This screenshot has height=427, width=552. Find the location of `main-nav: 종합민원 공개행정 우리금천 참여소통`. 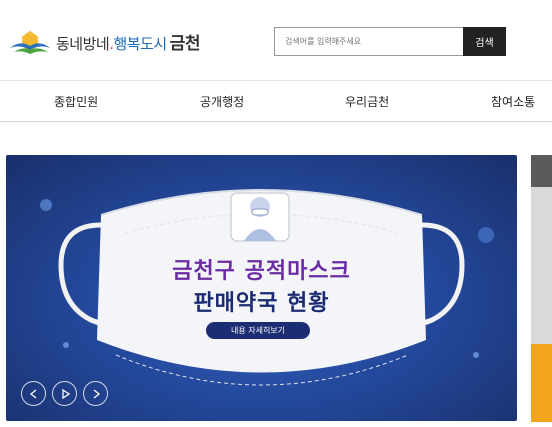

main-nav: 종합민원 공개행정 우리금천 참여소통 is located at coordinates (276, 101).